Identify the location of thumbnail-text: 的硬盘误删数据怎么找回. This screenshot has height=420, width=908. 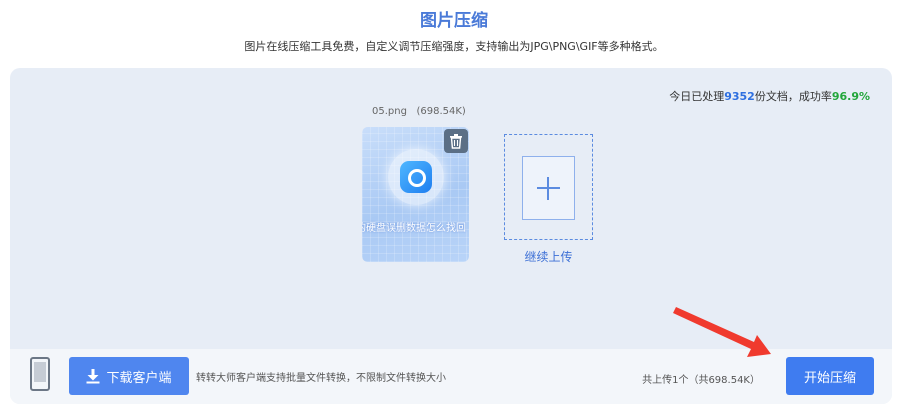
(414, 228).